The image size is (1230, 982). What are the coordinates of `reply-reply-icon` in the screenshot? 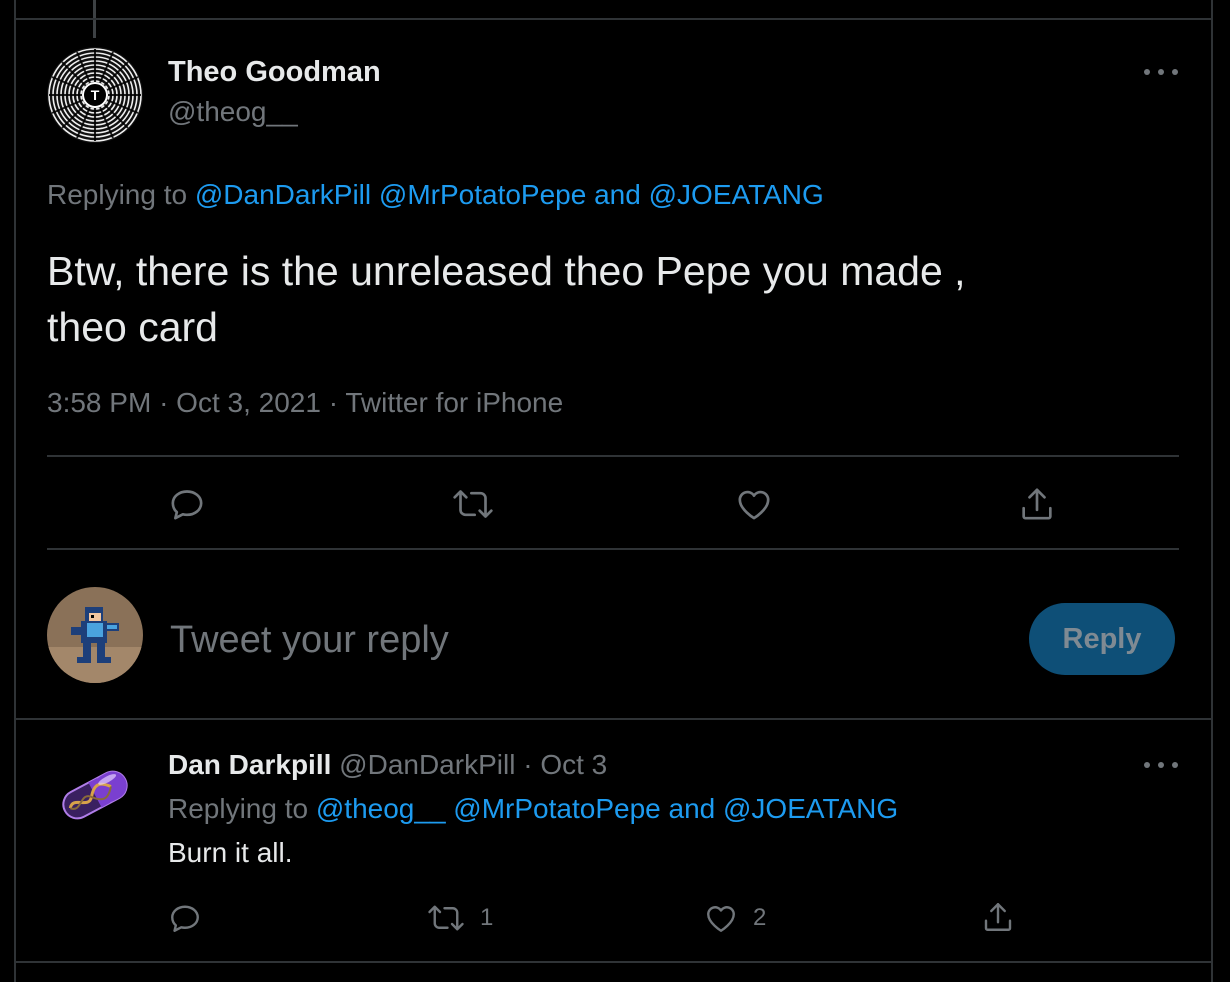 It's located at (185, 918).